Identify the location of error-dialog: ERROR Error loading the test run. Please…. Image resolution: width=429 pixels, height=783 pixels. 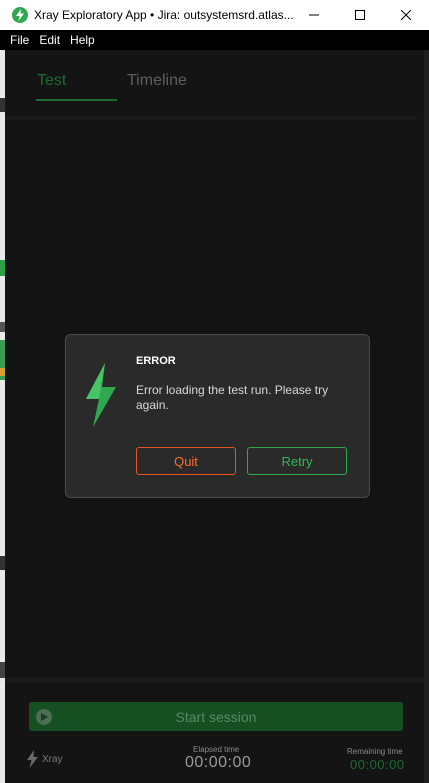
(217, 416).